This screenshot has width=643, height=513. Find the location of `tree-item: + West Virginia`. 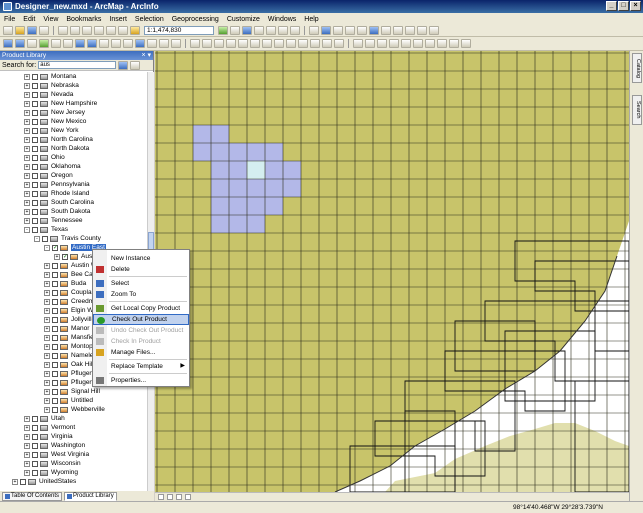

tree-item: + West Virginia is located at coordinates (73, 454).